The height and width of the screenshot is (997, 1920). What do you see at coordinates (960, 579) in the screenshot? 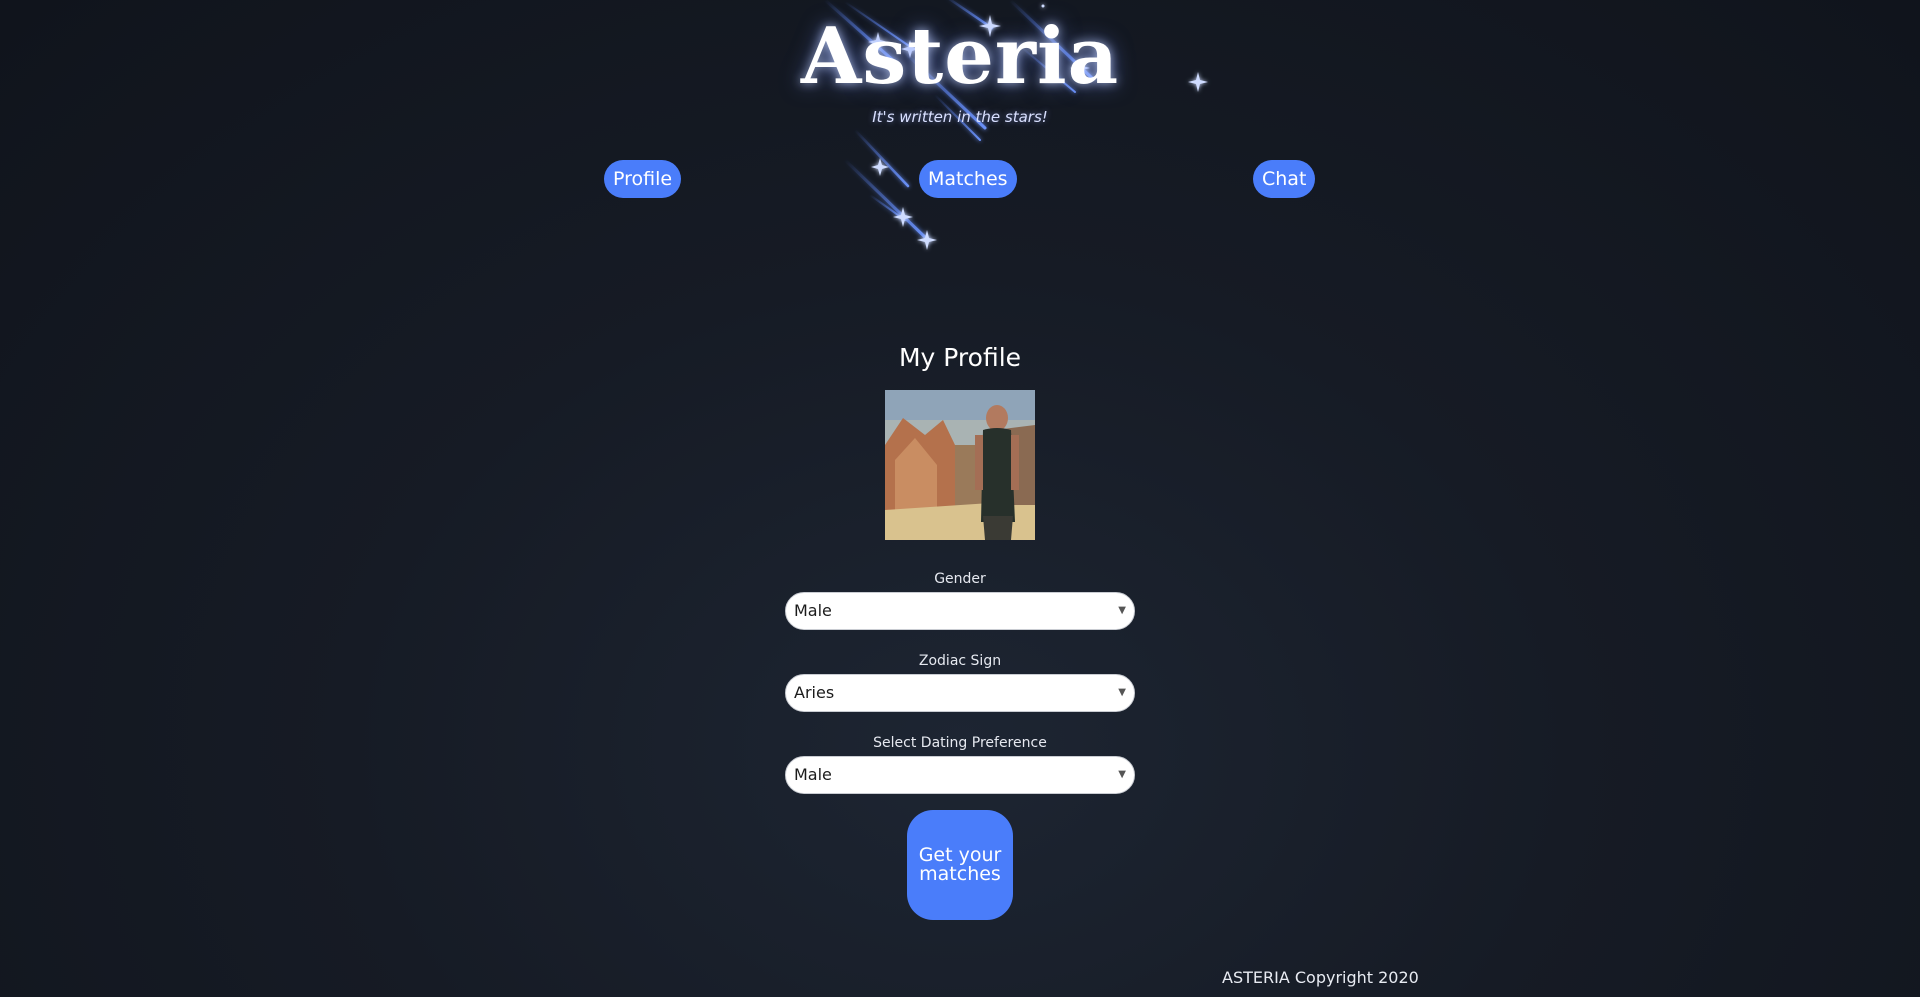
I see `gender-label: Gender` at bounding box center [960, 579].